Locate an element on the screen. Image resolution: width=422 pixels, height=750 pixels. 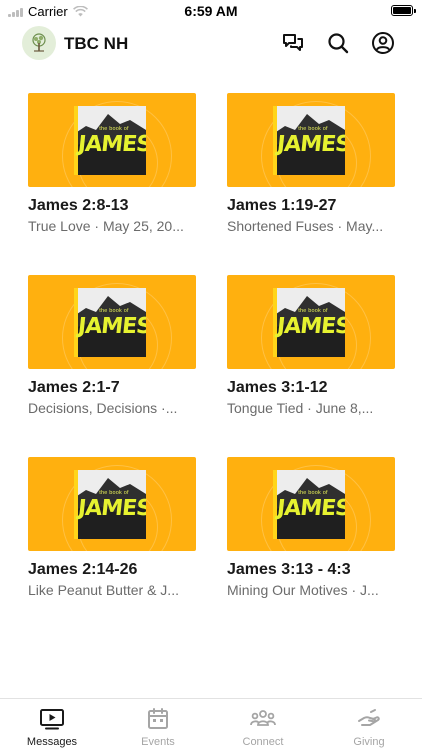
people-icon is located at coordinates (263, 718).